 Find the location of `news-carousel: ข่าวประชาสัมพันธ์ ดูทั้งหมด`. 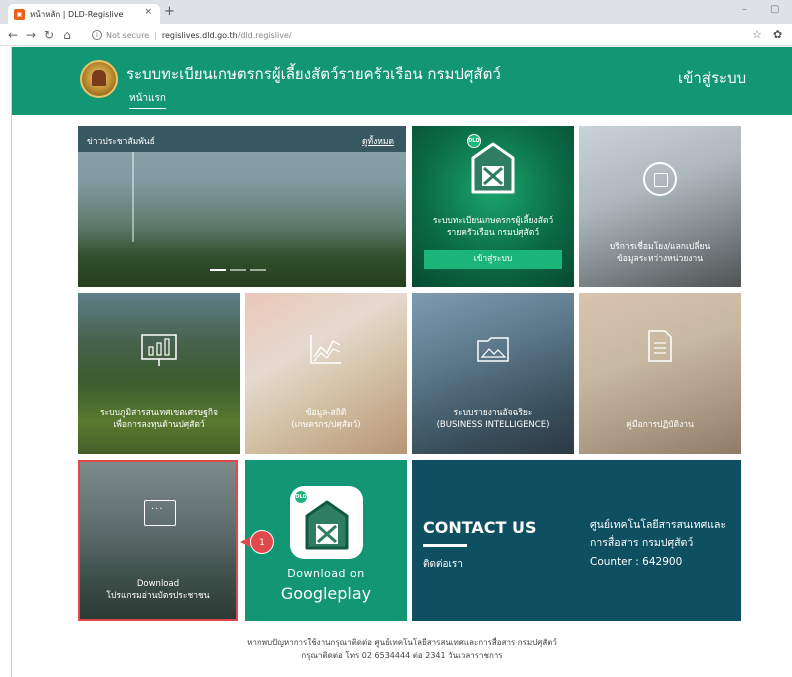

news-carousel: ข่าวประชาสัมพันธ์ ดูทั้งหมด is located at coordinates (242, 206).